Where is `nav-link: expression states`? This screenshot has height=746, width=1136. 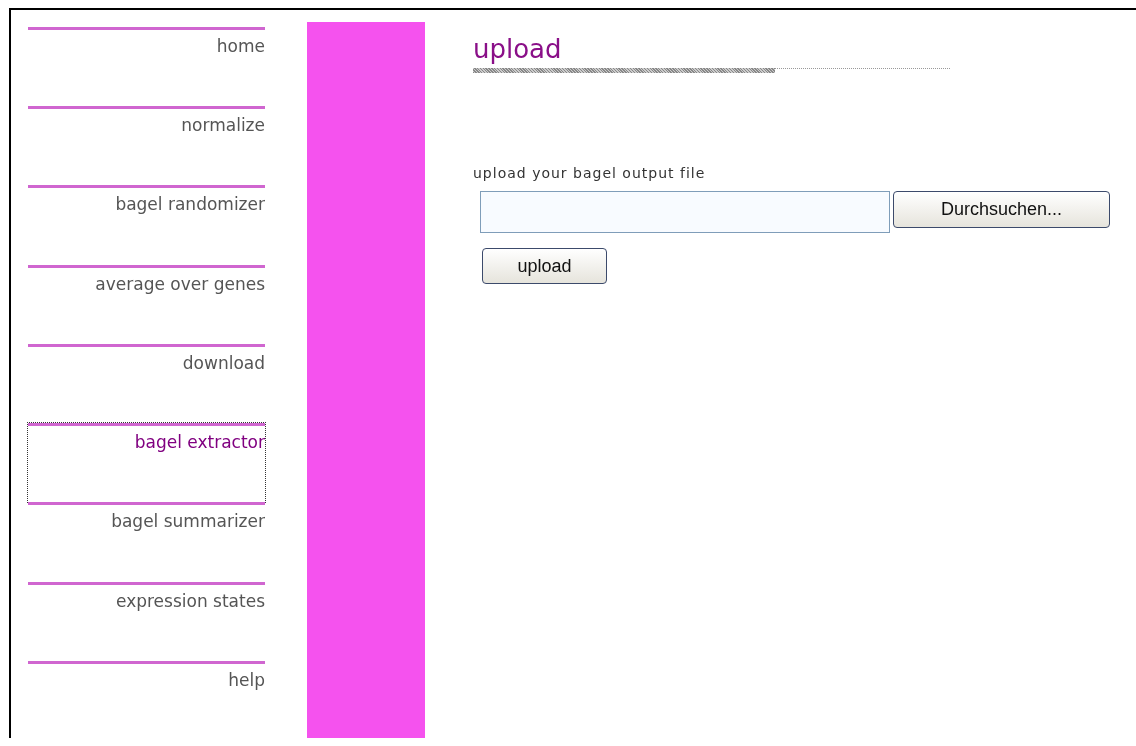 nav-link: expression states is located at coordinates (146, 621).